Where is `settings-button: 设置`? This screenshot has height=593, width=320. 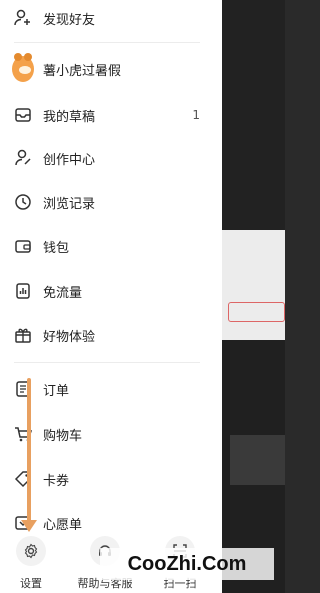
settings-button: 设置 is located at coordinates (31, 563).